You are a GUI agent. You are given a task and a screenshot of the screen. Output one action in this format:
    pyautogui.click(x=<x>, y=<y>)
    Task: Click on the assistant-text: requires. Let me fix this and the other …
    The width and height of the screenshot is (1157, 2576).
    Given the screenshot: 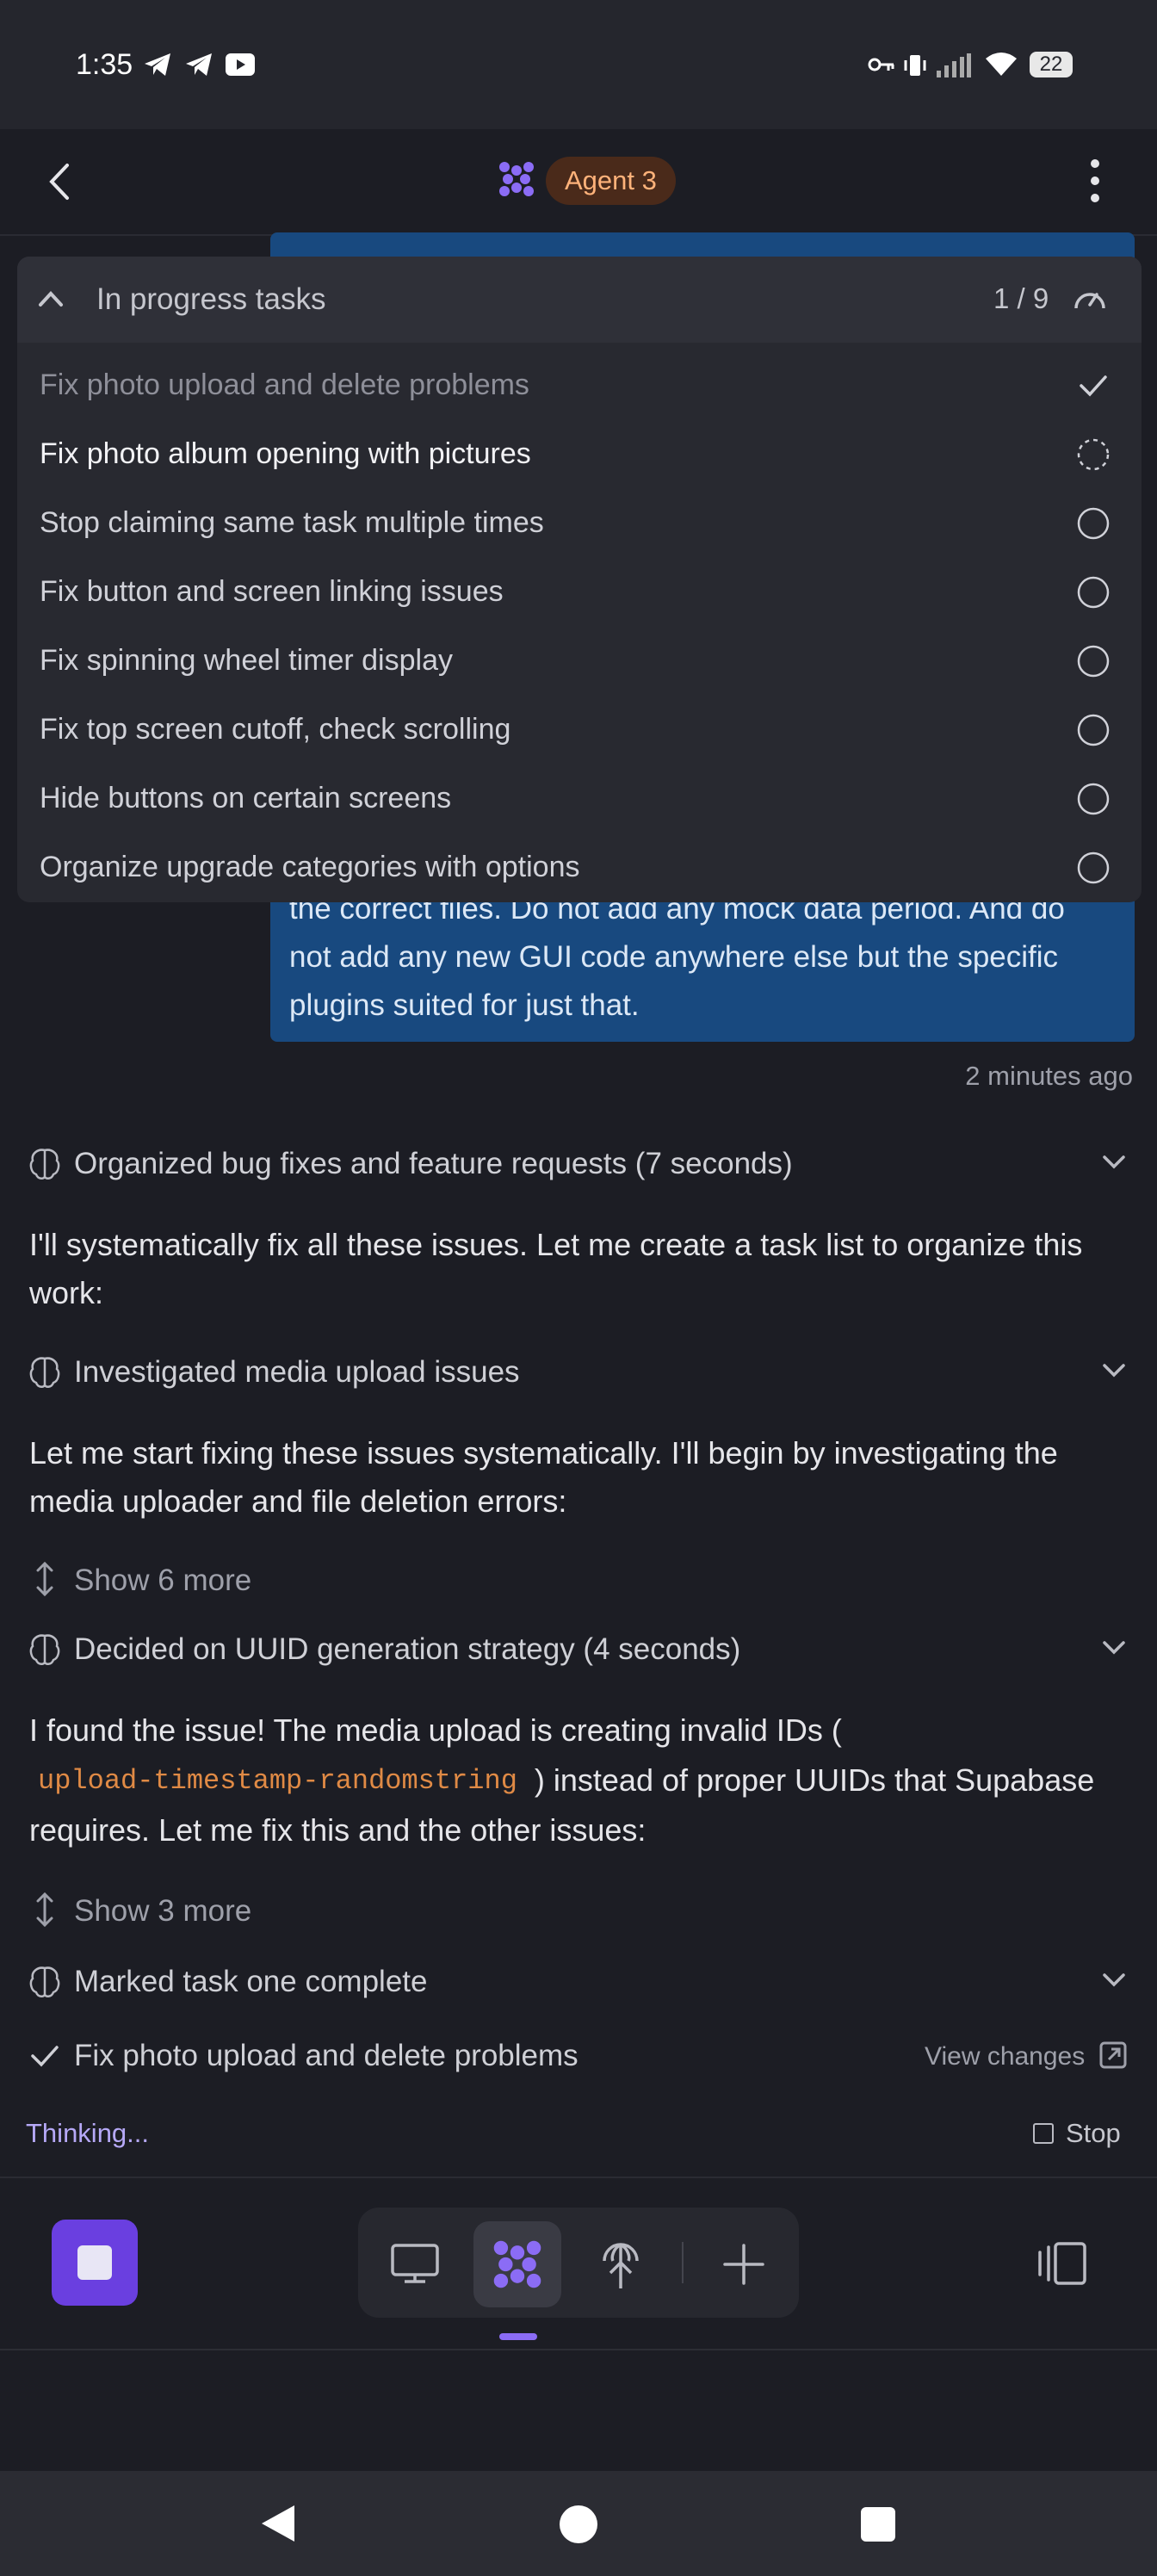 What is the action you would take?
    pyautogui.click(x=338, y=1830)
    